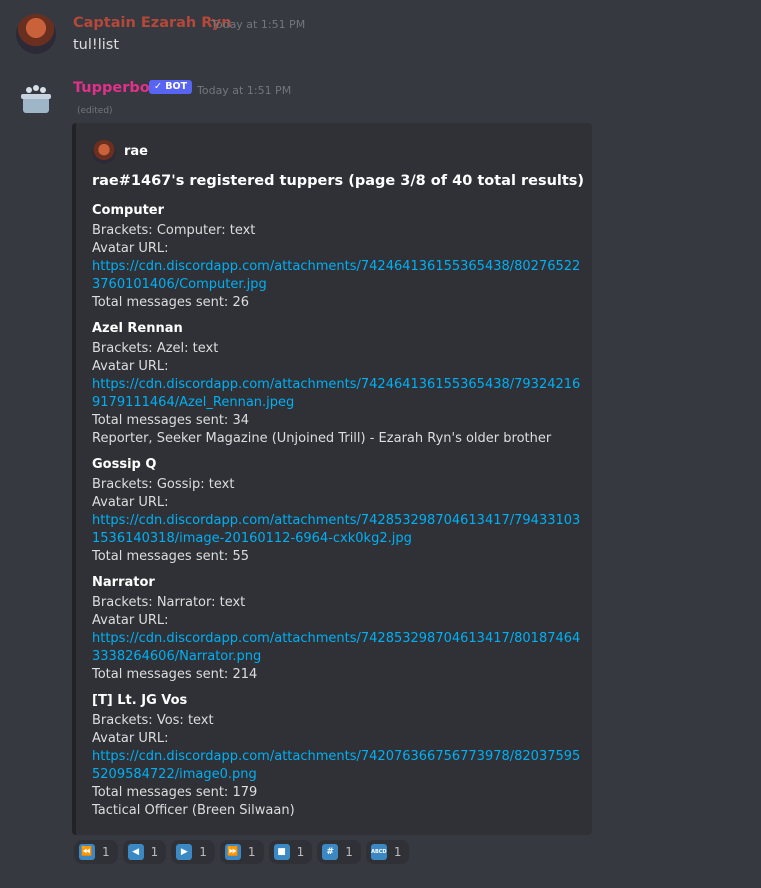 The height and width of the screenshot is (888, 761). What do you see at coordinates (163, 484) in the screenshot?
I see `field-brackets: Brackets: Gossip: text` at bounding box center [163, 484].